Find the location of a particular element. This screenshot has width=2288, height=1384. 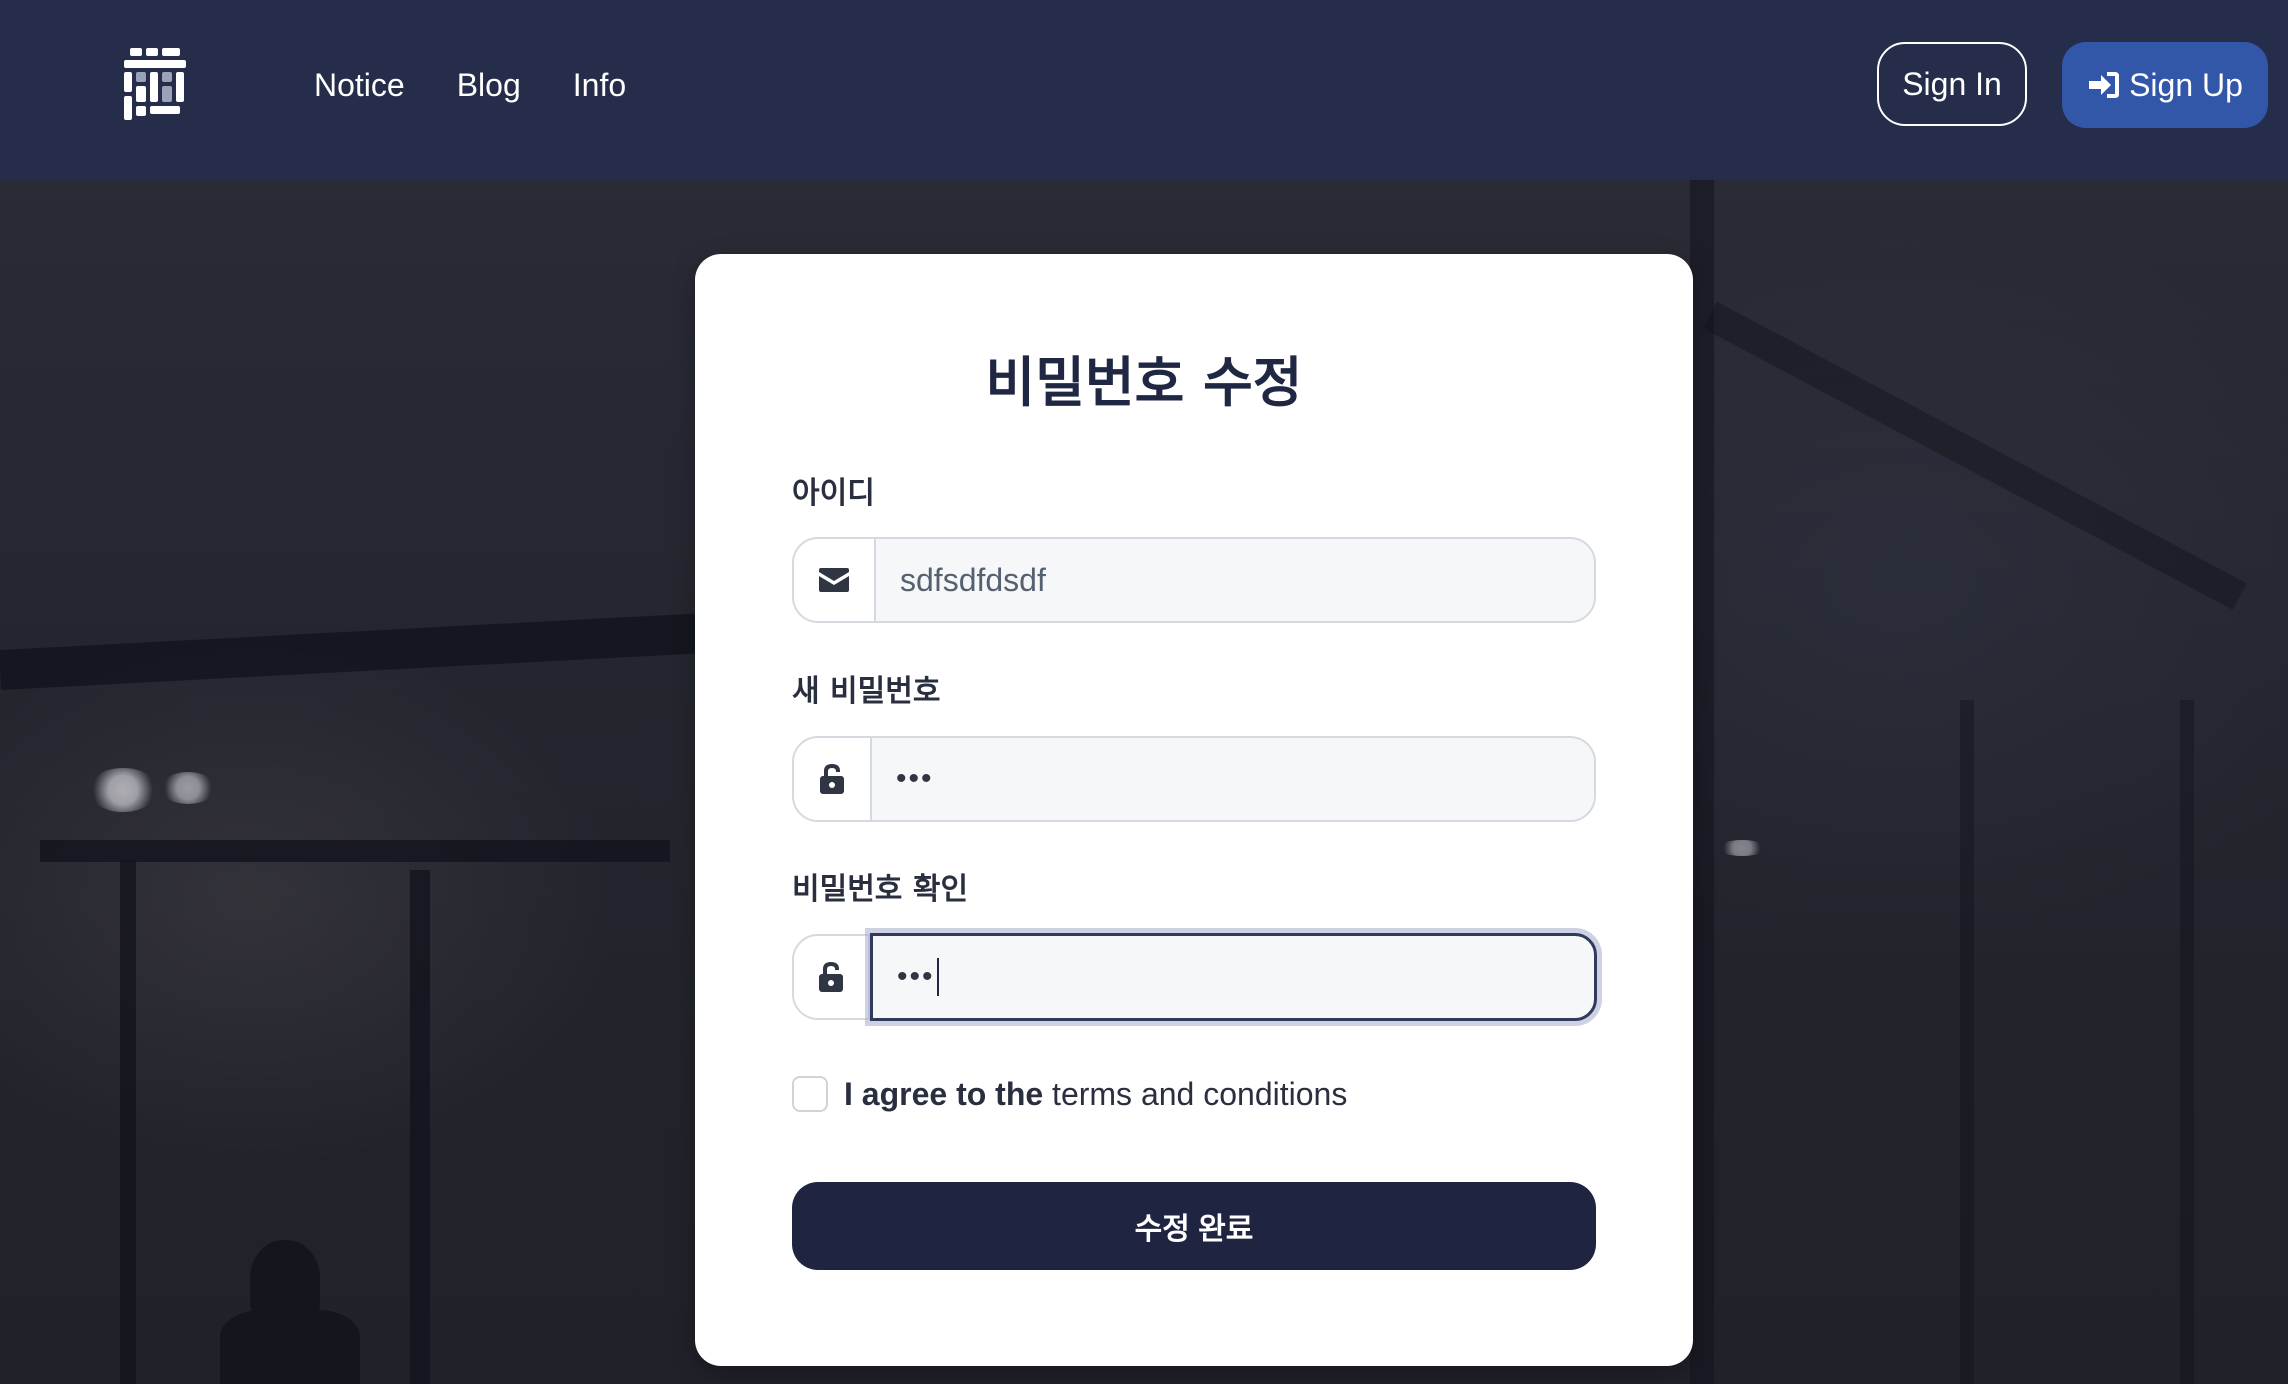

new-password-input-group: ••• is located at coordinates (1194, 779).